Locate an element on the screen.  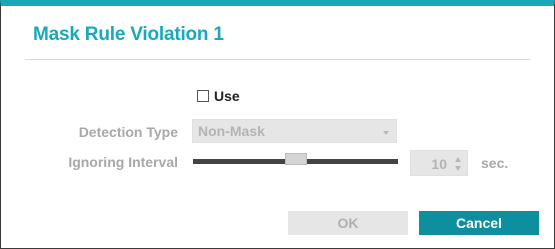
ignoring-interval-stepper: 10 is located at coordinates (439, 163).